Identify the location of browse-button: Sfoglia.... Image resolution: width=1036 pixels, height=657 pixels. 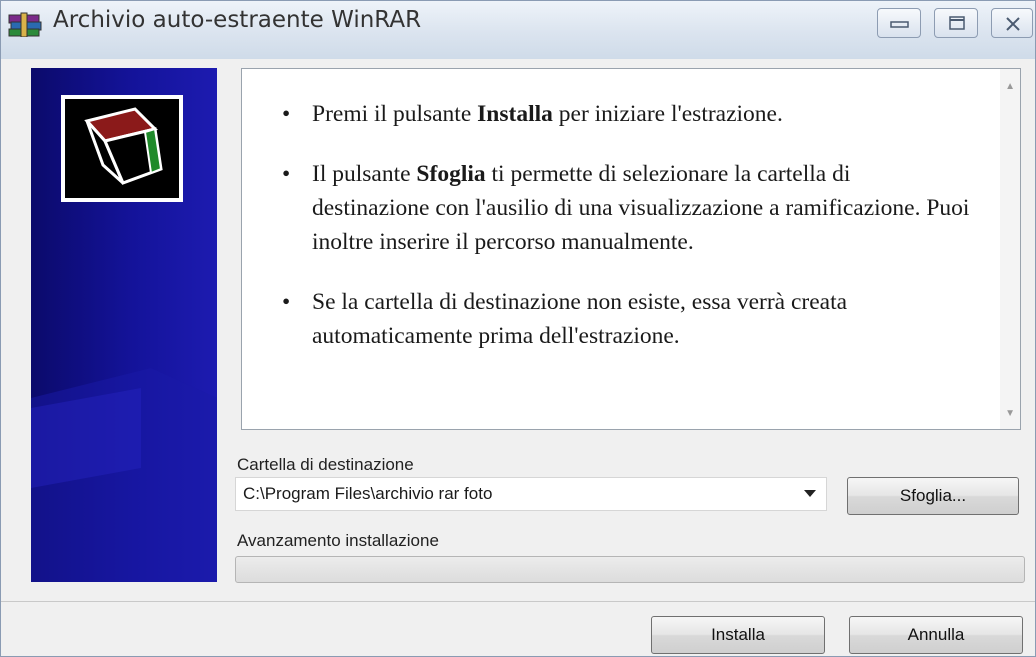
(933, 496).